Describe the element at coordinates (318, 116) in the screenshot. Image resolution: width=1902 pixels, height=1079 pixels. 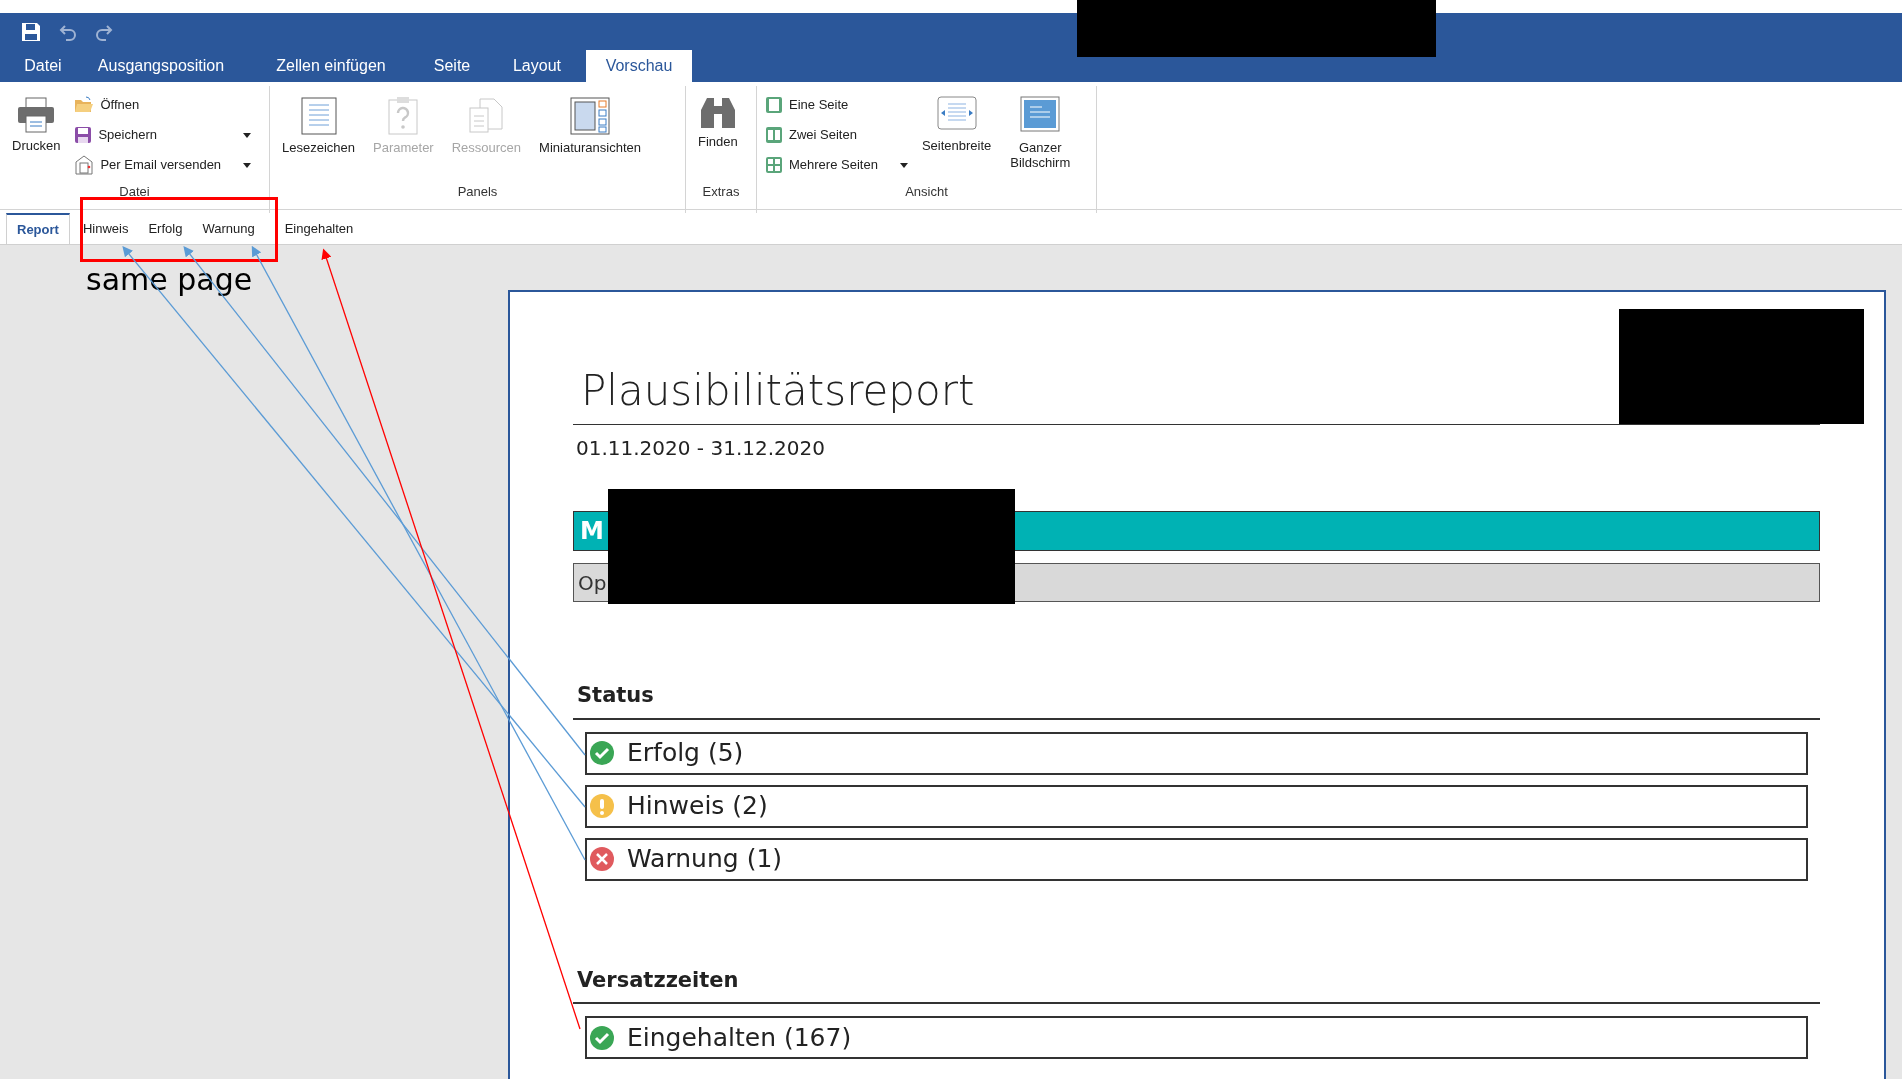
I see `document-lines-icon` at that location.